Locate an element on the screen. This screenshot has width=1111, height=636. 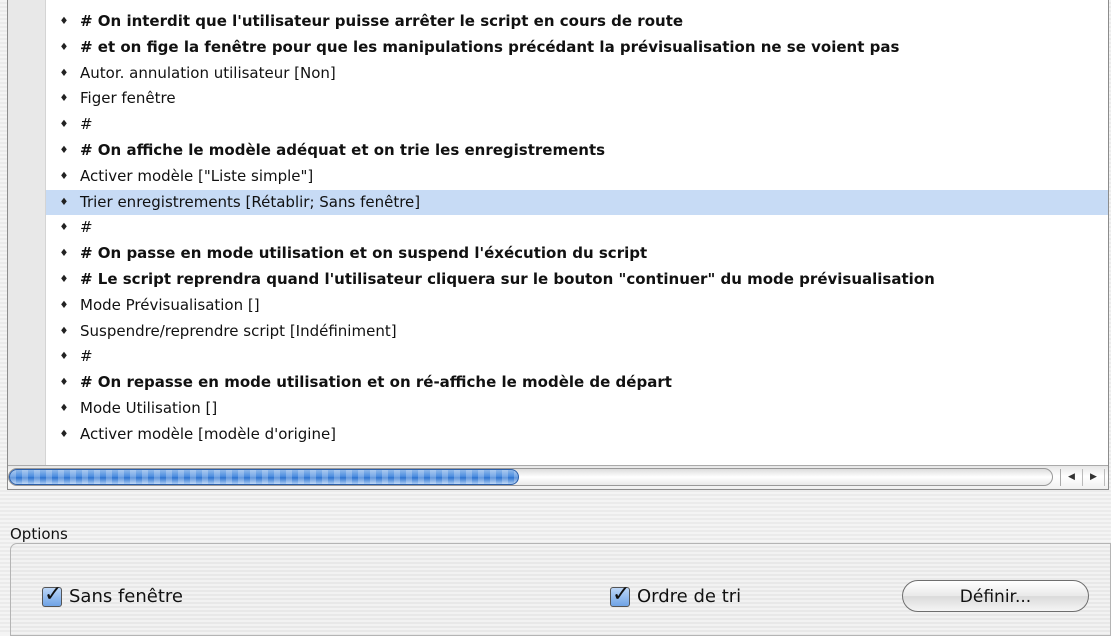
script-step-row: ♦ Activer modèle [modèle d'origine] is located at coordinates (577, 435).